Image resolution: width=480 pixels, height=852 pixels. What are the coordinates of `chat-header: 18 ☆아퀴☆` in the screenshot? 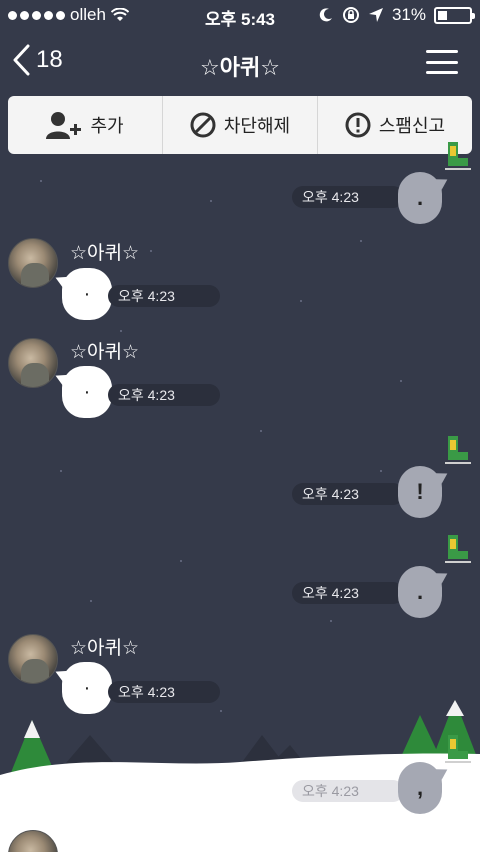 It's located at (240, 61).